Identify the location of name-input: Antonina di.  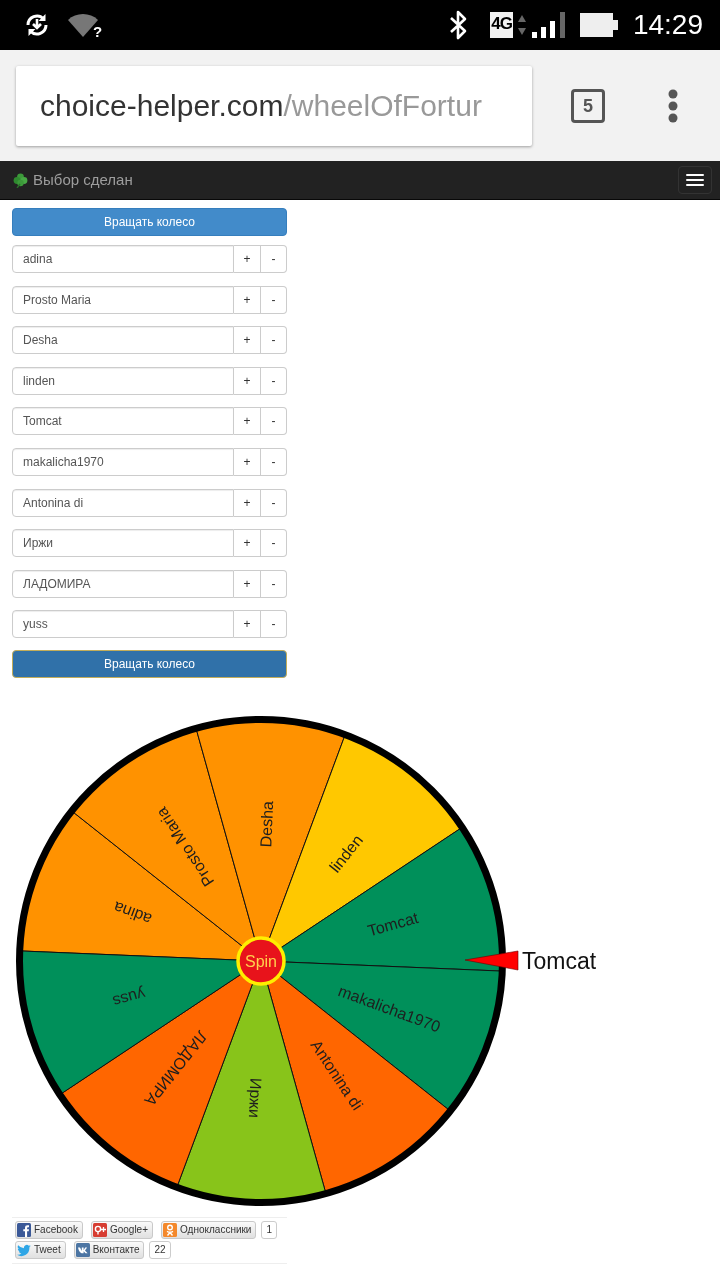
(123, 502).